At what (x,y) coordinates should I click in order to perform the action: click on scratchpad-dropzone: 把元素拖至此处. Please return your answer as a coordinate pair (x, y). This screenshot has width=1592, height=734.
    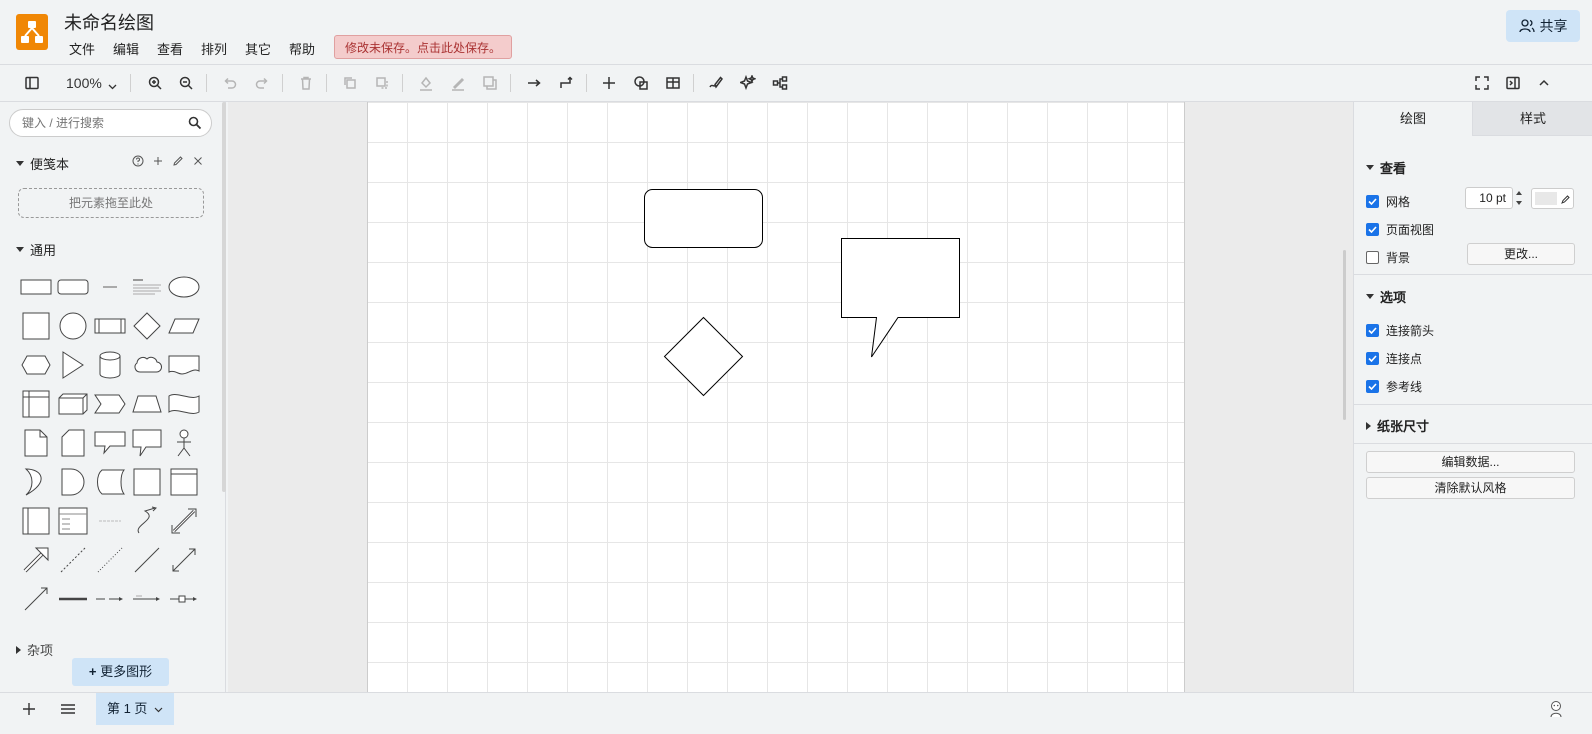
    Looking at the image, I should click on (111, 203).